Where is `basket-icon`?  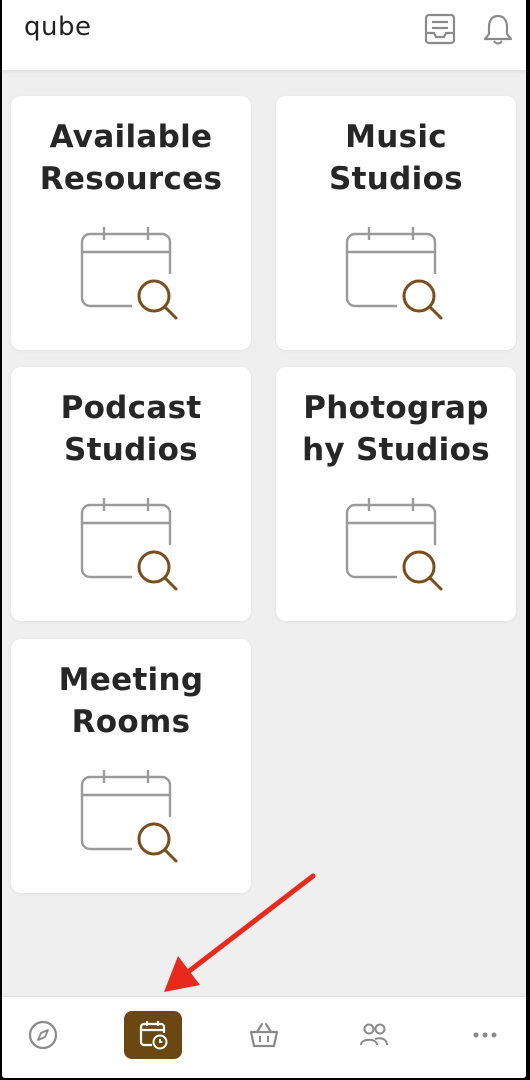
basket-icon is located at coordinates (264, 1035).